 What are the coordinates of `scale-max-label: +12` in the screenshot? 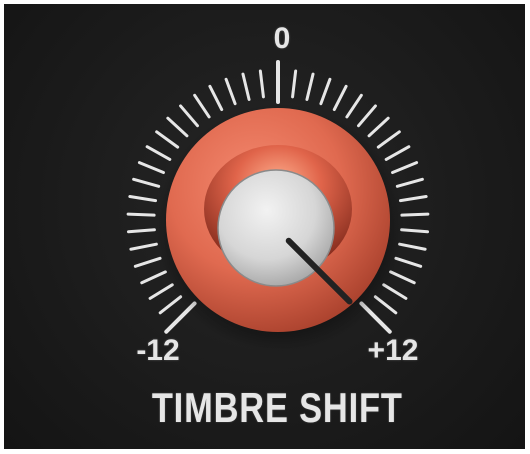 It's located at (393, 350).